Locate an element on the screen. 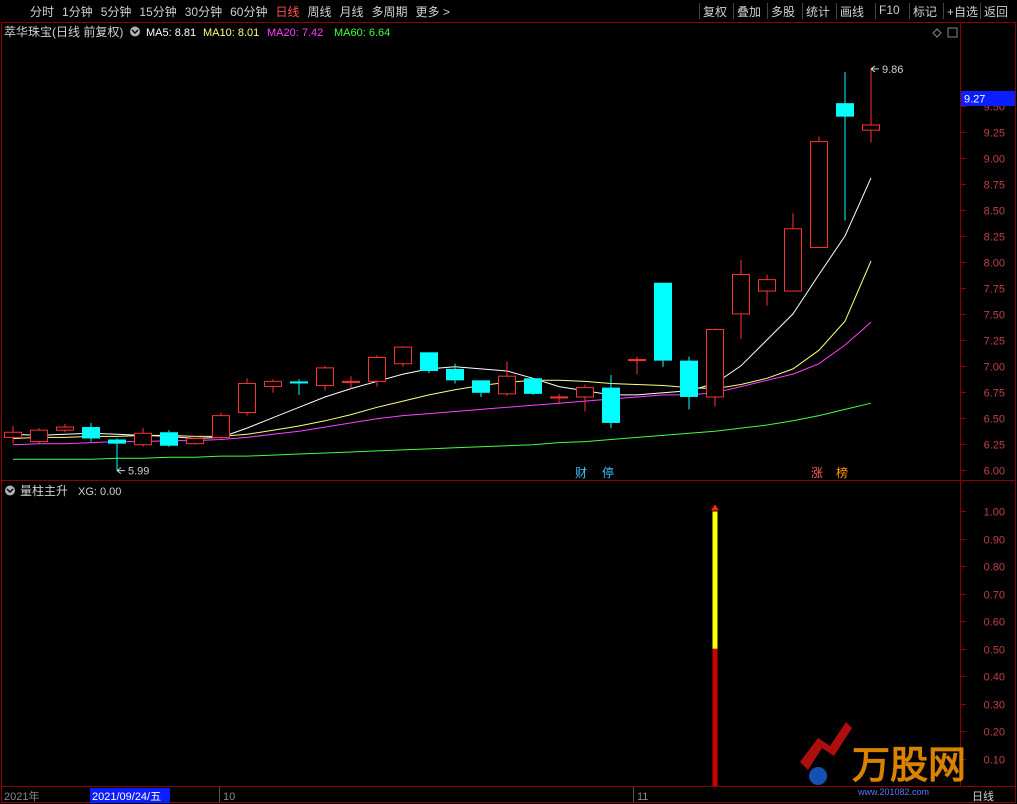 This screenshot has width=1017, height=804. price-tick-label: 9.00 is located at coordinates (994, 160).